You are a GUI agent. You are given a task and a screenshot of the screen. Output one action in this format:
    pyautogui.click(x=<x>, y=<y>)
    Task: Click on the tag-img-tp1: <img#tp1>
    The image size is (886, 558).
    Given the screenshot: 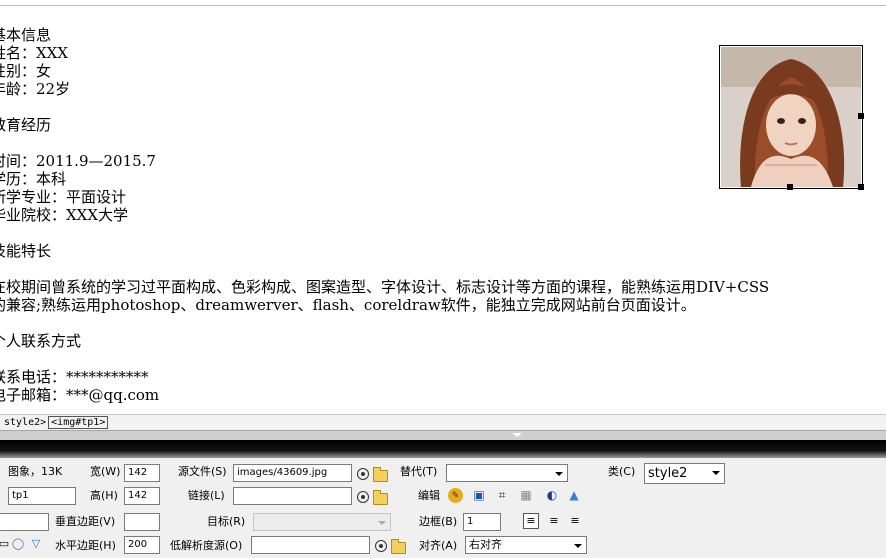 What is the action you would take?
    pyautogui.click(x=78, y=422)
    